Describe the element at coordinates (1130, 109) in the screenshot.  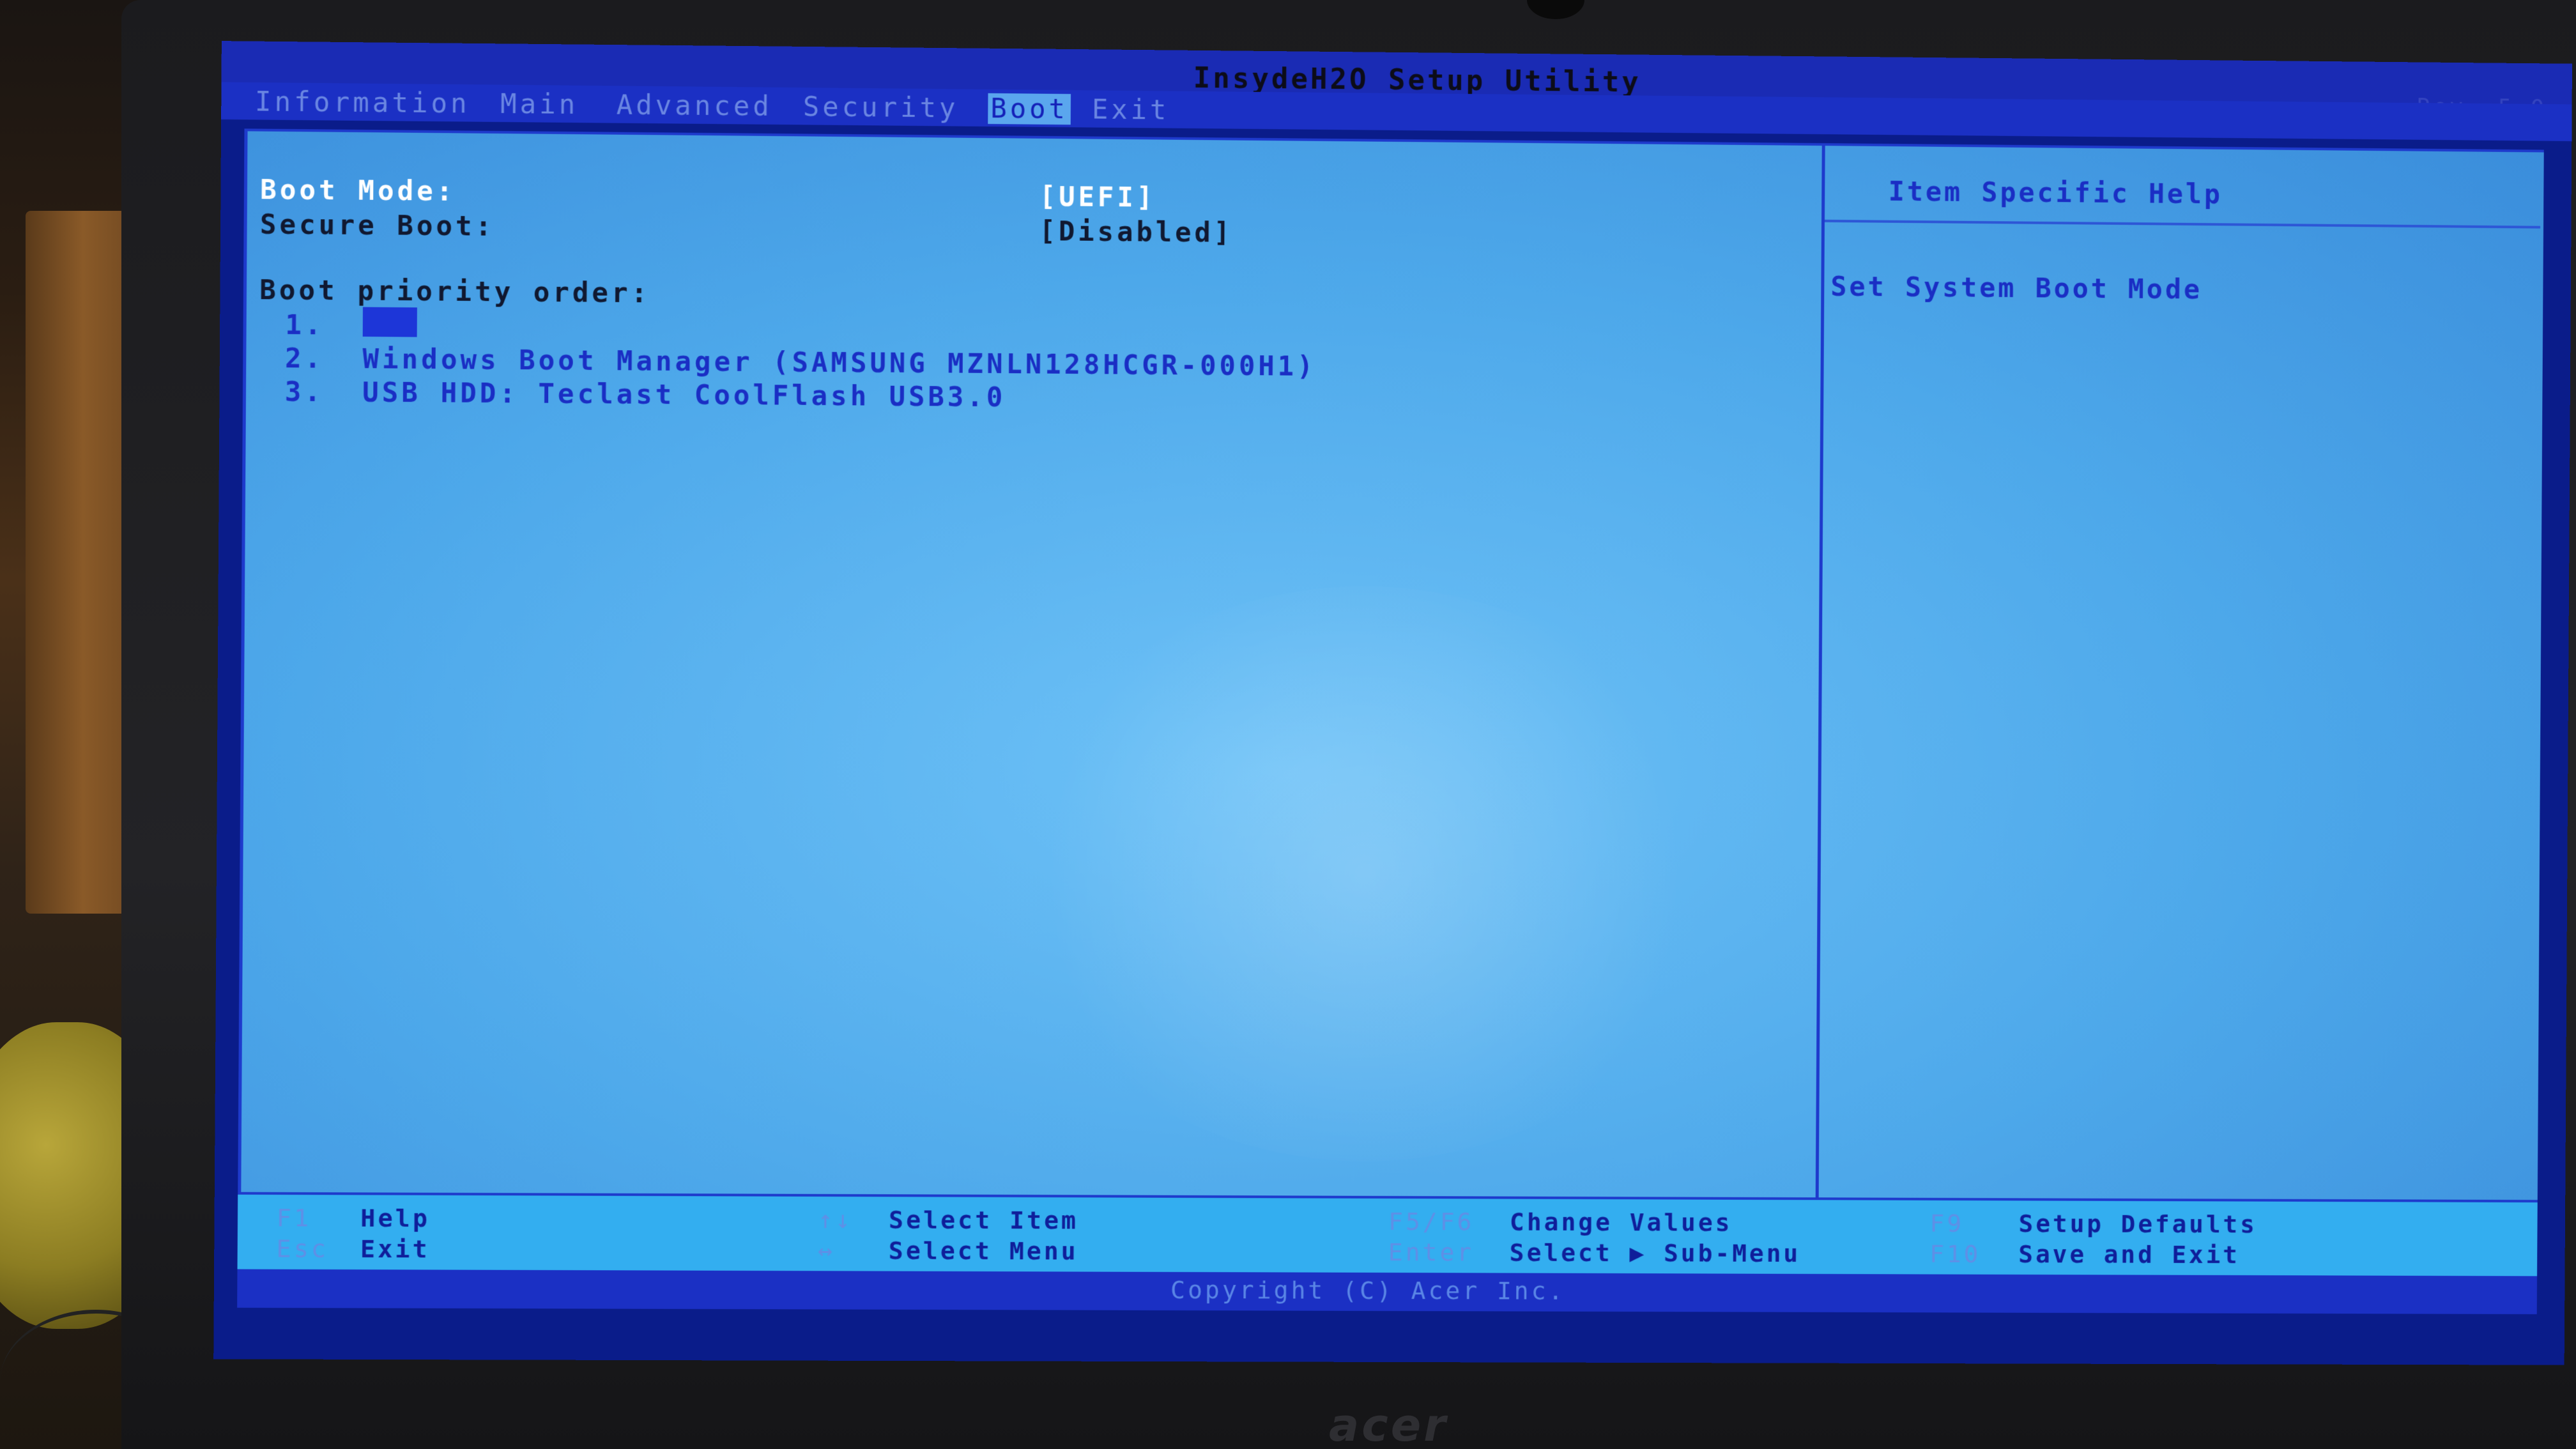
I see `tab-exit: Exit` at that location.